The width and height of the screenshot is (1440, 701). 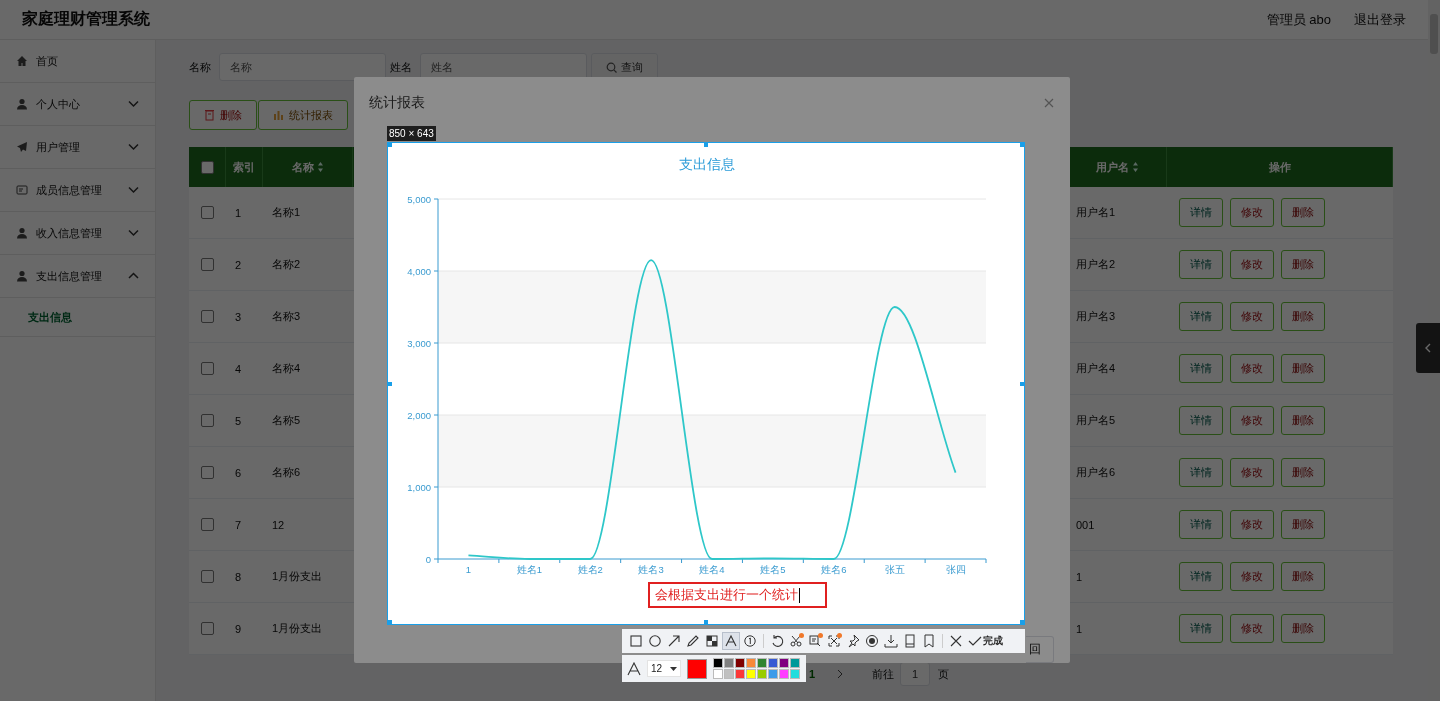 What do you see at coordinates (286, 264) in the screenshot?
I see `table-cell: 名称2` at bounding box center [286, 264].